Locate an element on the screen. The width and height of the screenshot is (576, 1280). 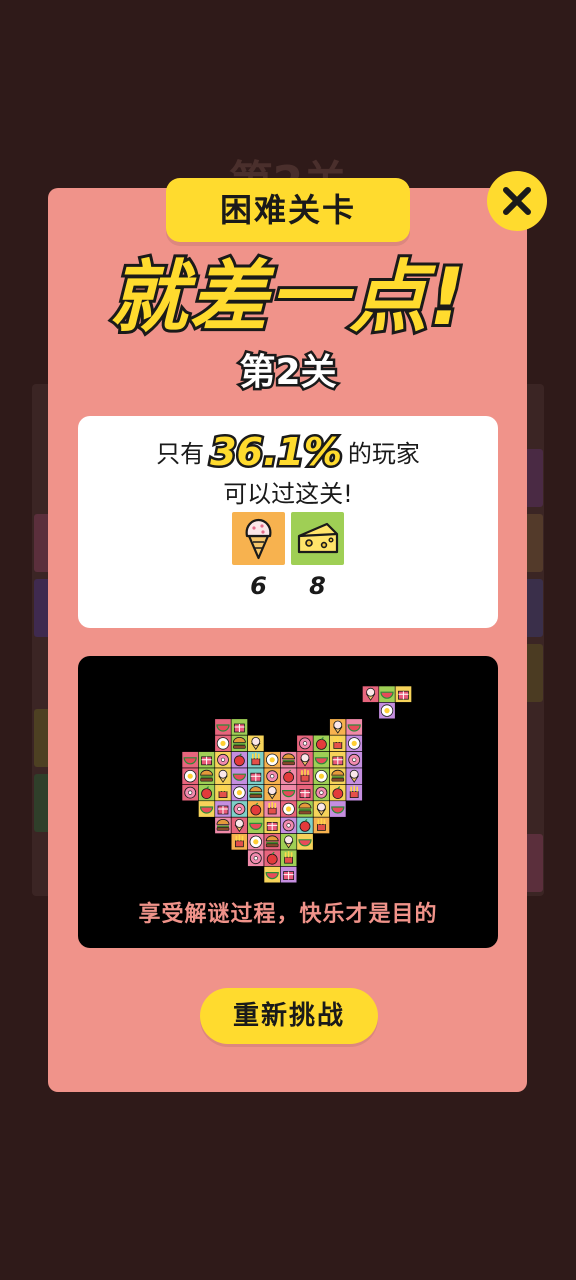
pass-rate-percent: 36.1% is located at coordinates (276, 452).